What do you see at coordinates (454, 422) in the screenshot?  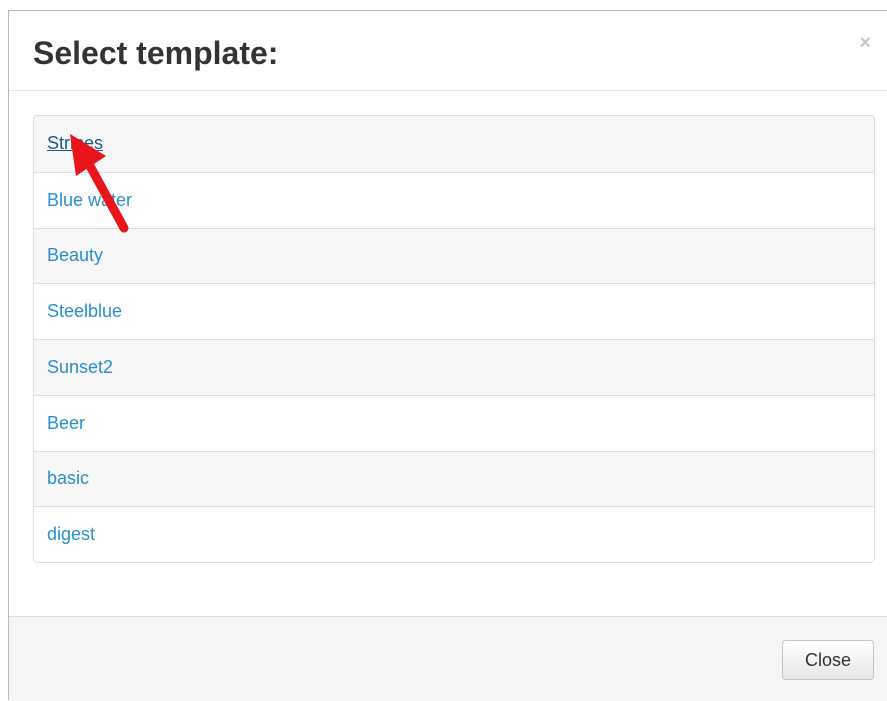 I see `list-item: Beer` at bounding box center [454, 422].